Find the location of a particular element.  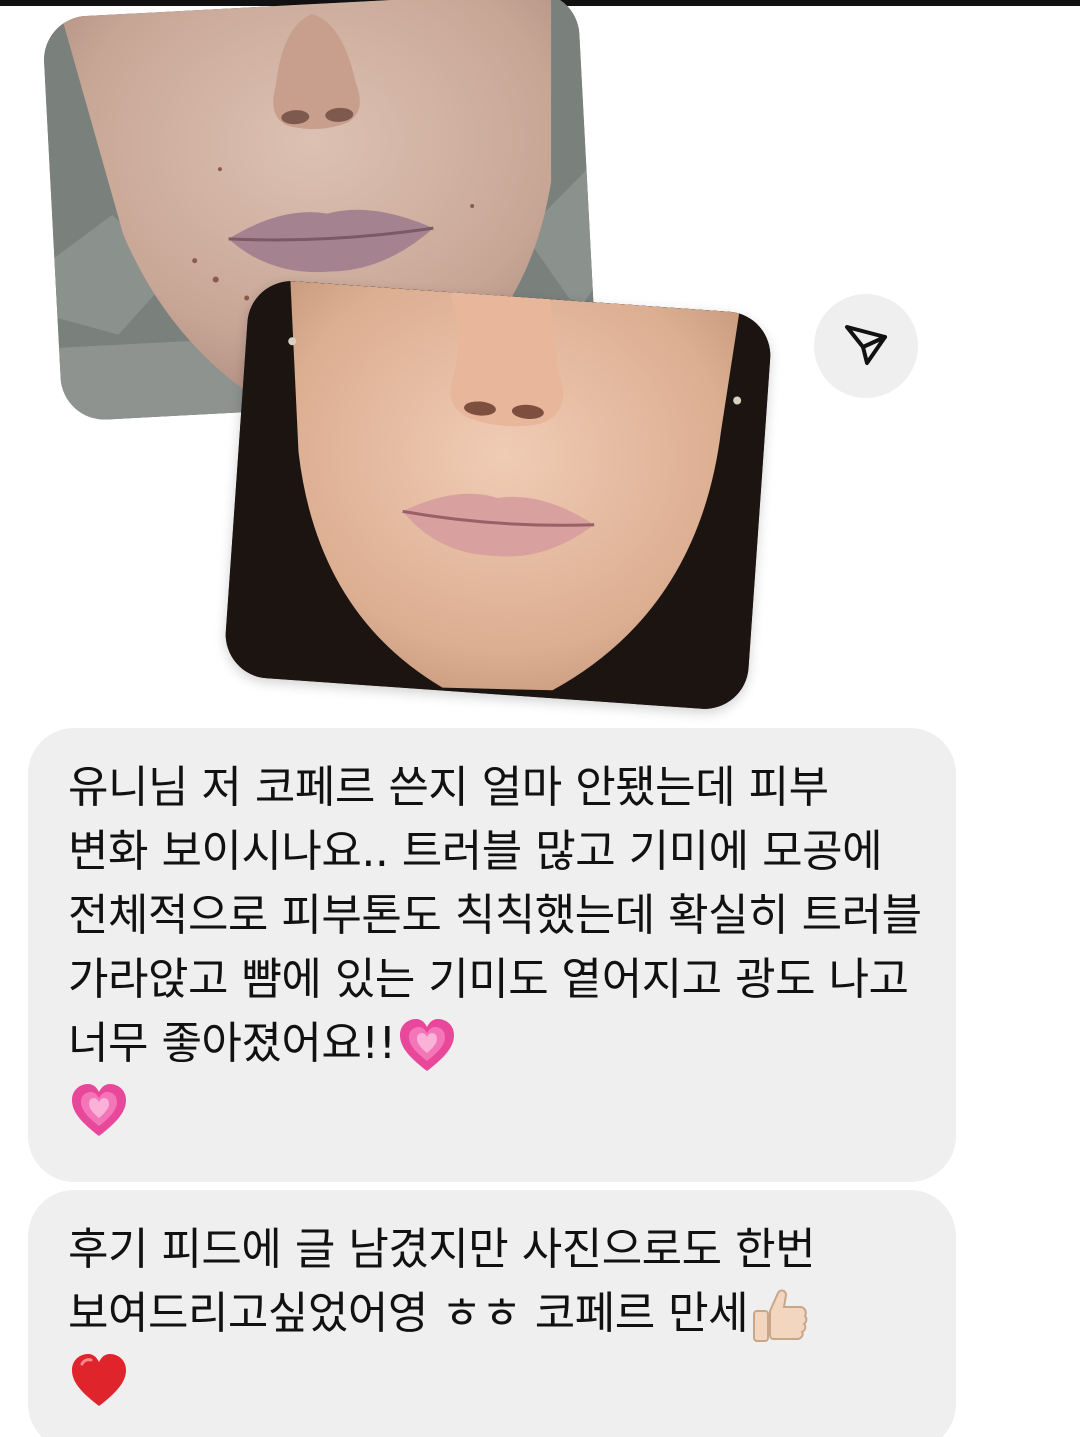

share-button is located at coordinates (866, 346).